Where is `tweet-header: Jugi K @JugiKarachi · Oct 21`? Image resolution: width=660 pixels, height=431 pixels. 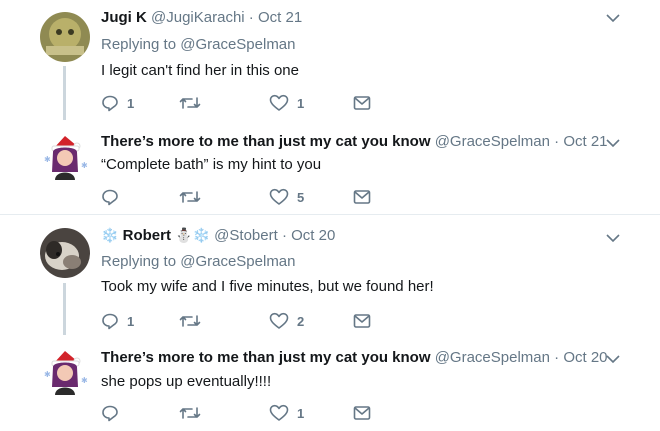 tweet-header: Jugi K @JugiKarachi · Oct 21 is located at coordinates (201, 17).